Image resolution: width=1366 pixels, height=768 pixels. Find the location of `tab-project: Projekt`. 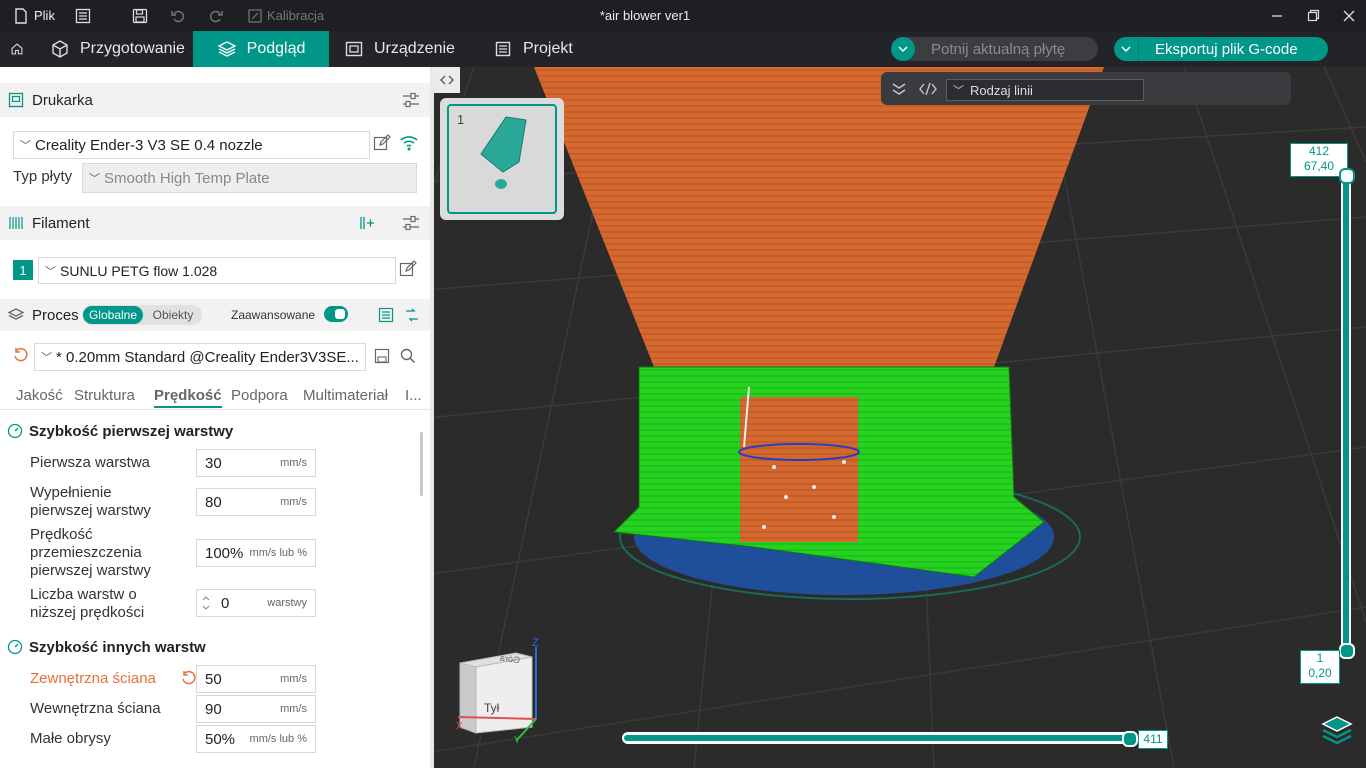

tab-project: Projekt is located at coordinates (533, 49).